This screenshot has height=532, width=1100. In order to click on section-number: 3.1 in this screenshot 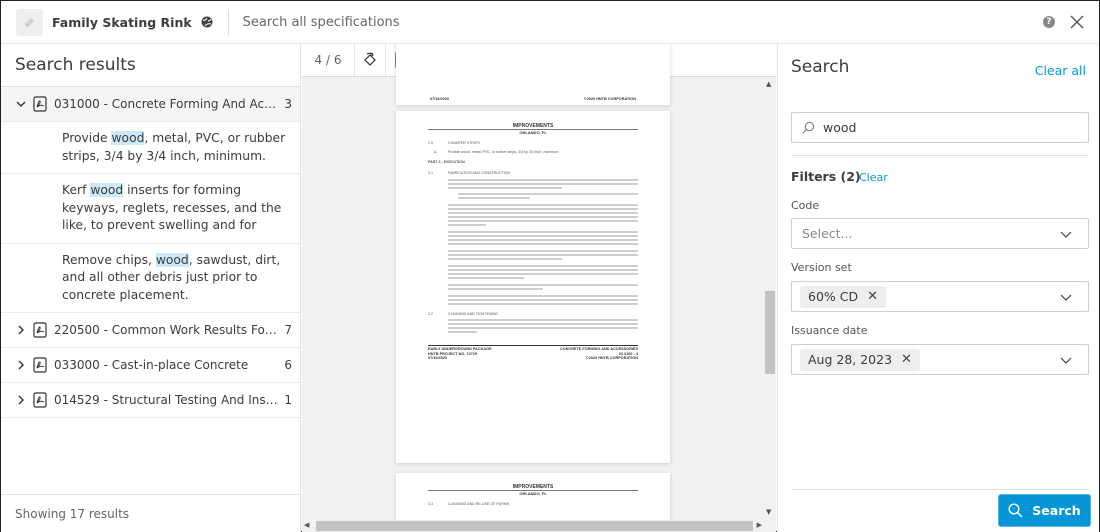, I will do `click(430, 172)`.